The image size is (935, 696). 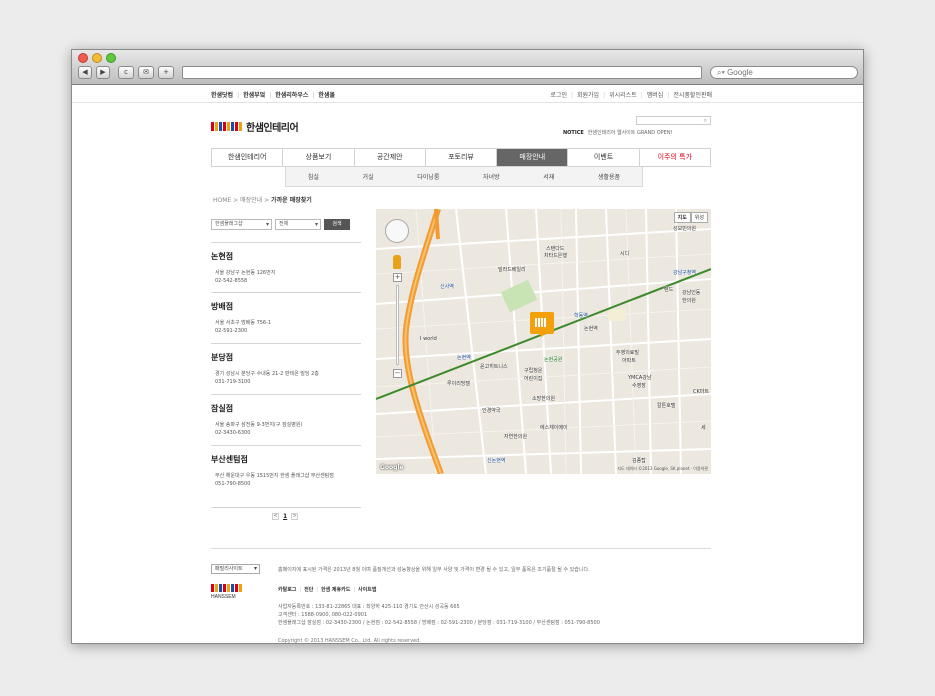 I want to click on map-place-label: 세, so click(x=703, y=427).